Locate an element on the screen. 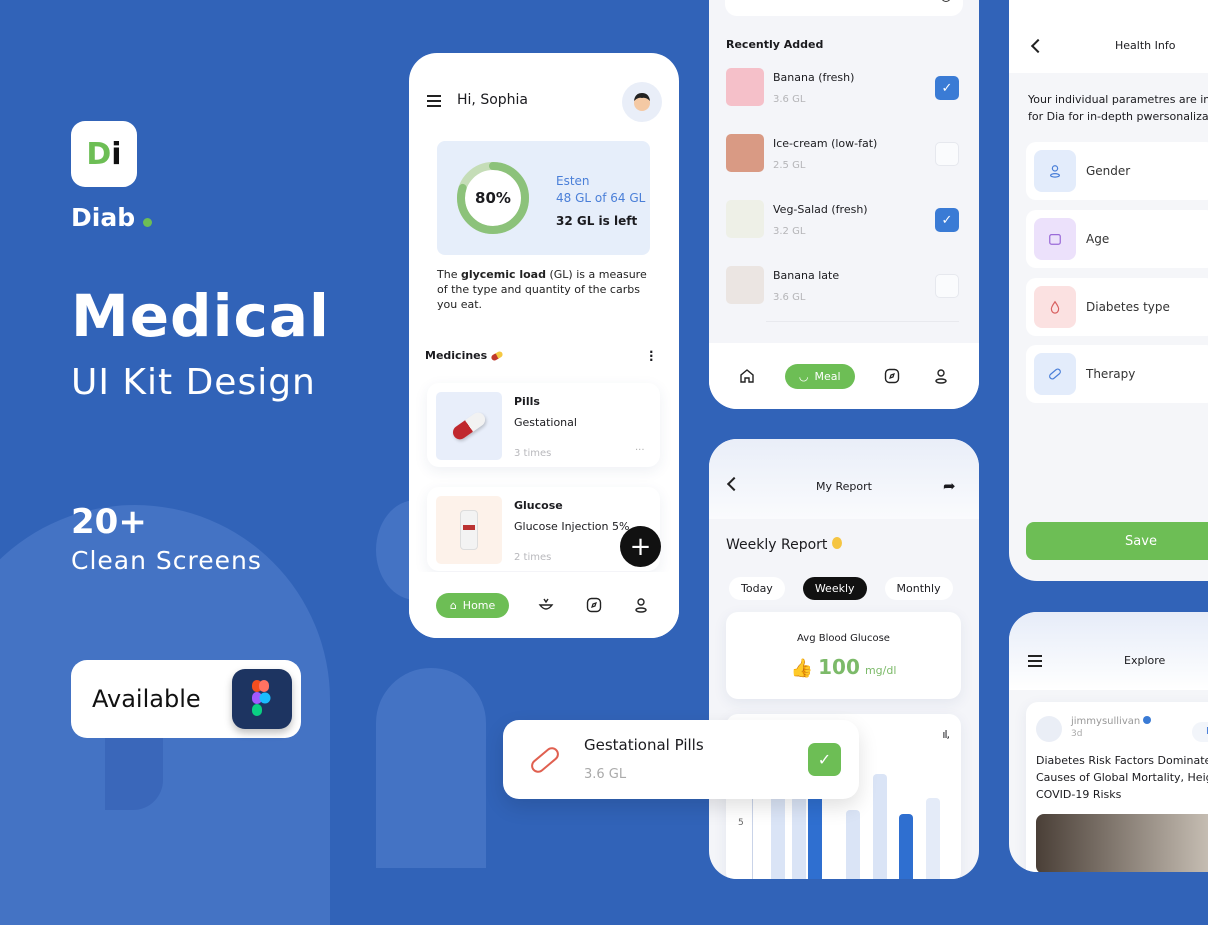  search-bar is located at coordinates (844, 8).